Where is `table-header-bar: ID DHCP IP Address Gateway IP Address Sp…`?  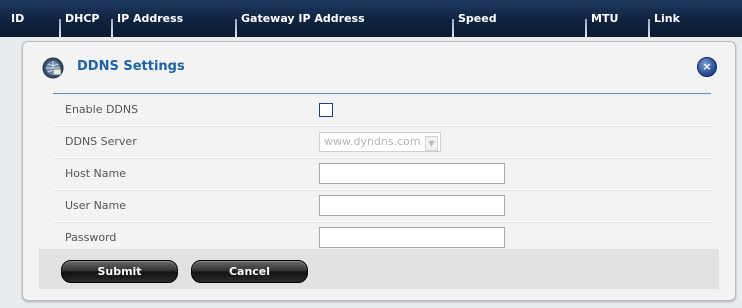
table-header-bar: ID DHCP IP Address Gateway IP Address Sp… is located at coordinates (371, 18).